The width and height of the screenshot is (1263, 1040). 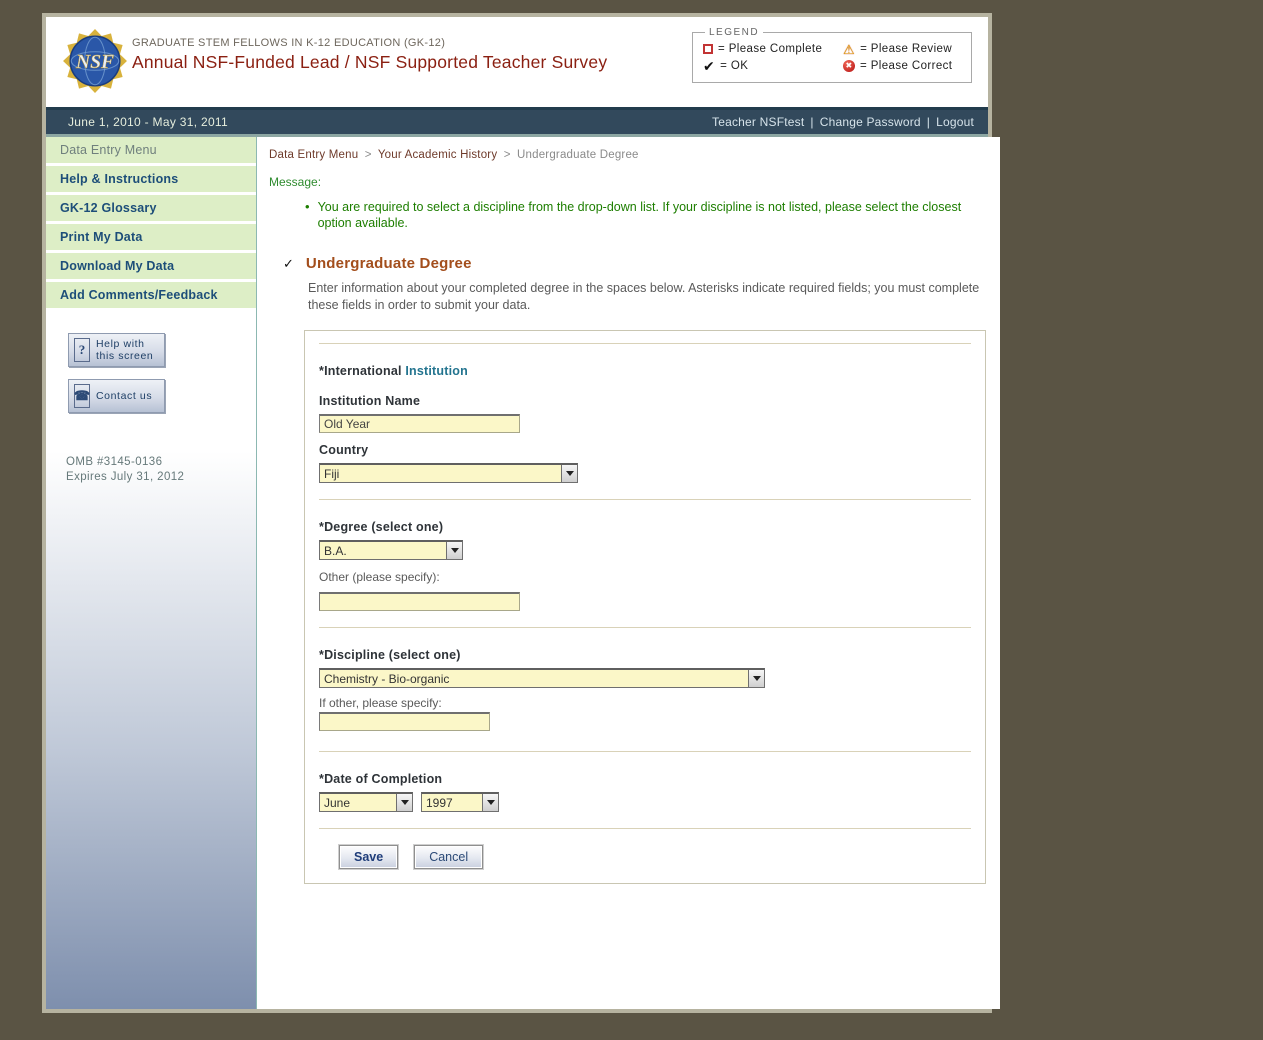 What do you see at coordinates (116, 350) in the screenshot?
I see `help-with-this-screen-button: ? Help with this screen` at bounding box center [116, 350].